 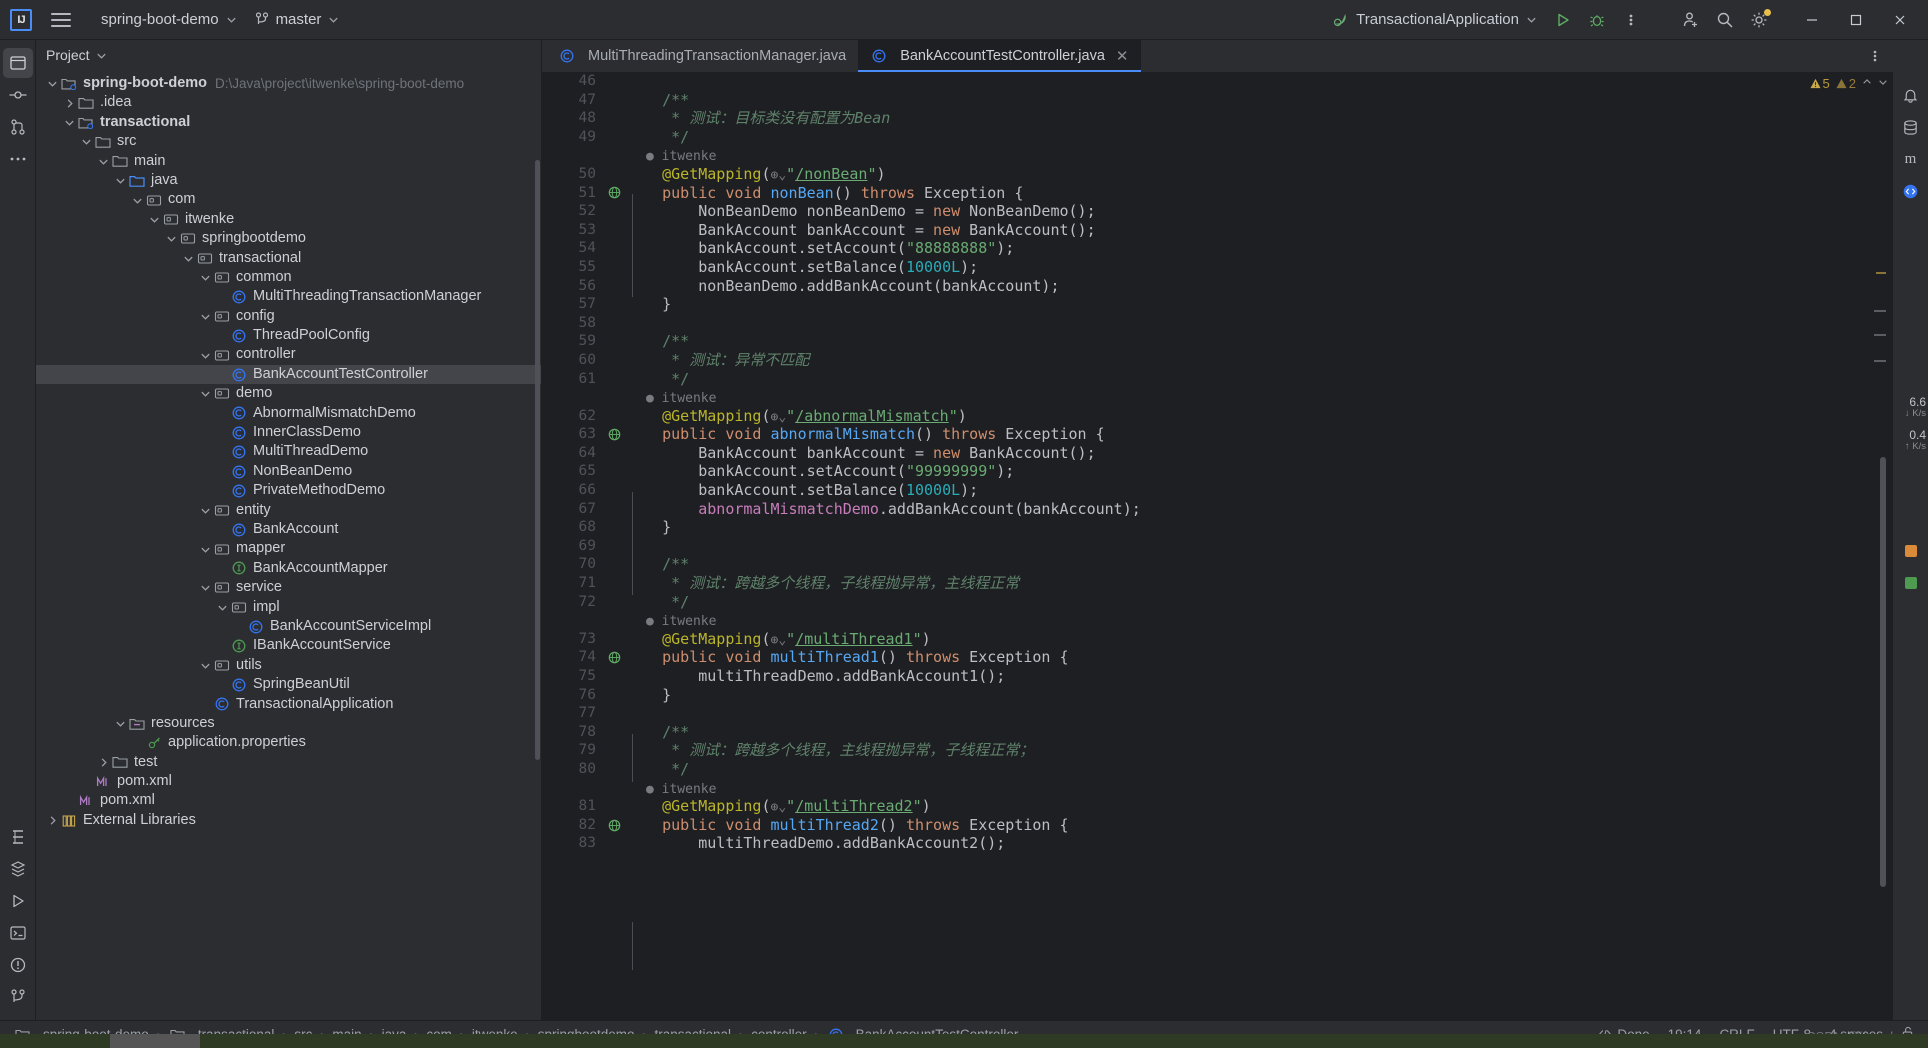 What do you see at coordinates (288, 451) in the screenshot?
I see `tree-item-multithreaddemo: MultiThreadDemo` at bounding box center [288, 451].